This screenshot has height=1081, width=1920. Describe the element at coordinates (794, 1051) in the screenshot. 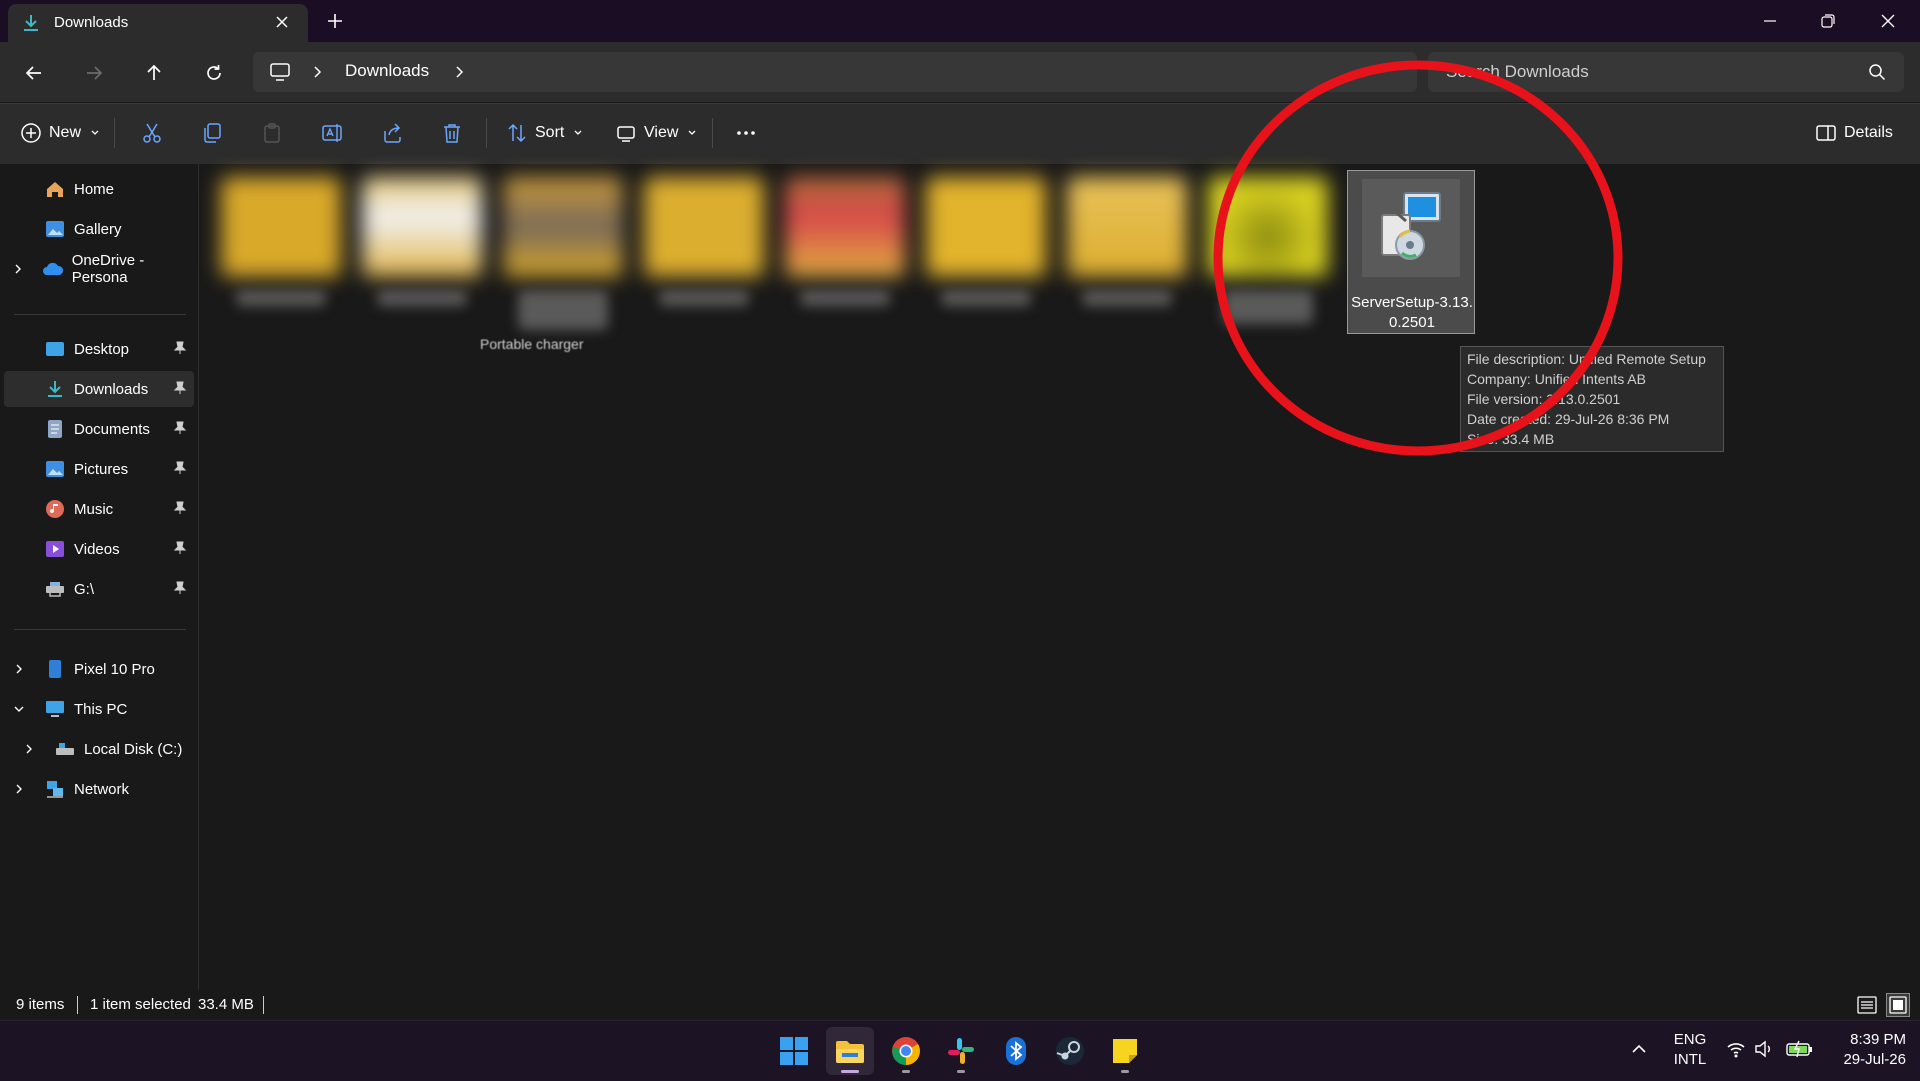

I see `start-button` at that location.